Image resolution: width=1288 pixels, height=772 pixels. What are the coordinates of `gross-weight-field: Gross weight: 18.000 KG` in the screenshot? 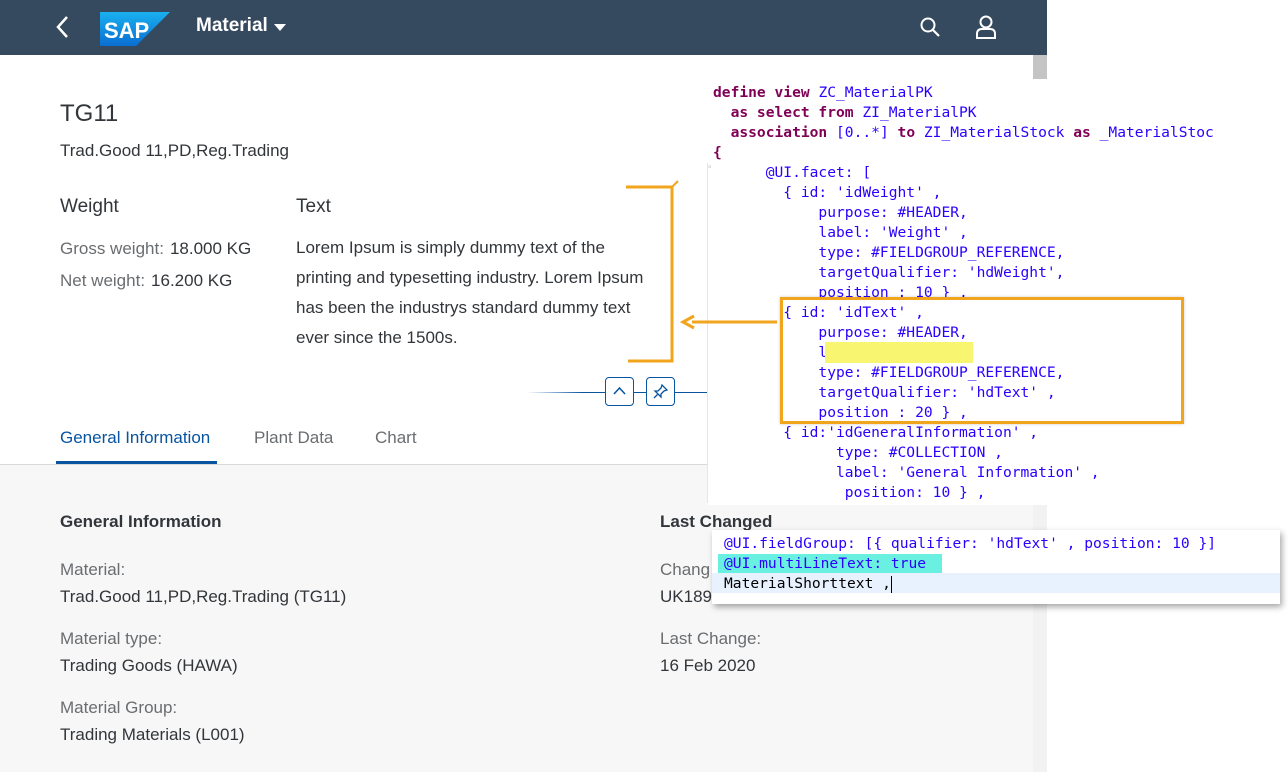 It's located at (155, 249).